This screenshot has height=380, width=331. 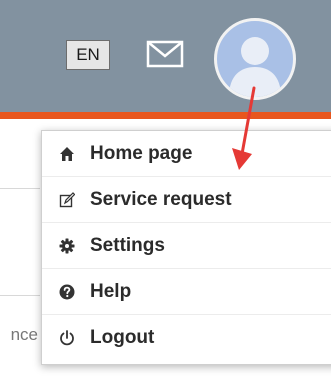 I want to click on edit-icon, so click(x=67, y=200).